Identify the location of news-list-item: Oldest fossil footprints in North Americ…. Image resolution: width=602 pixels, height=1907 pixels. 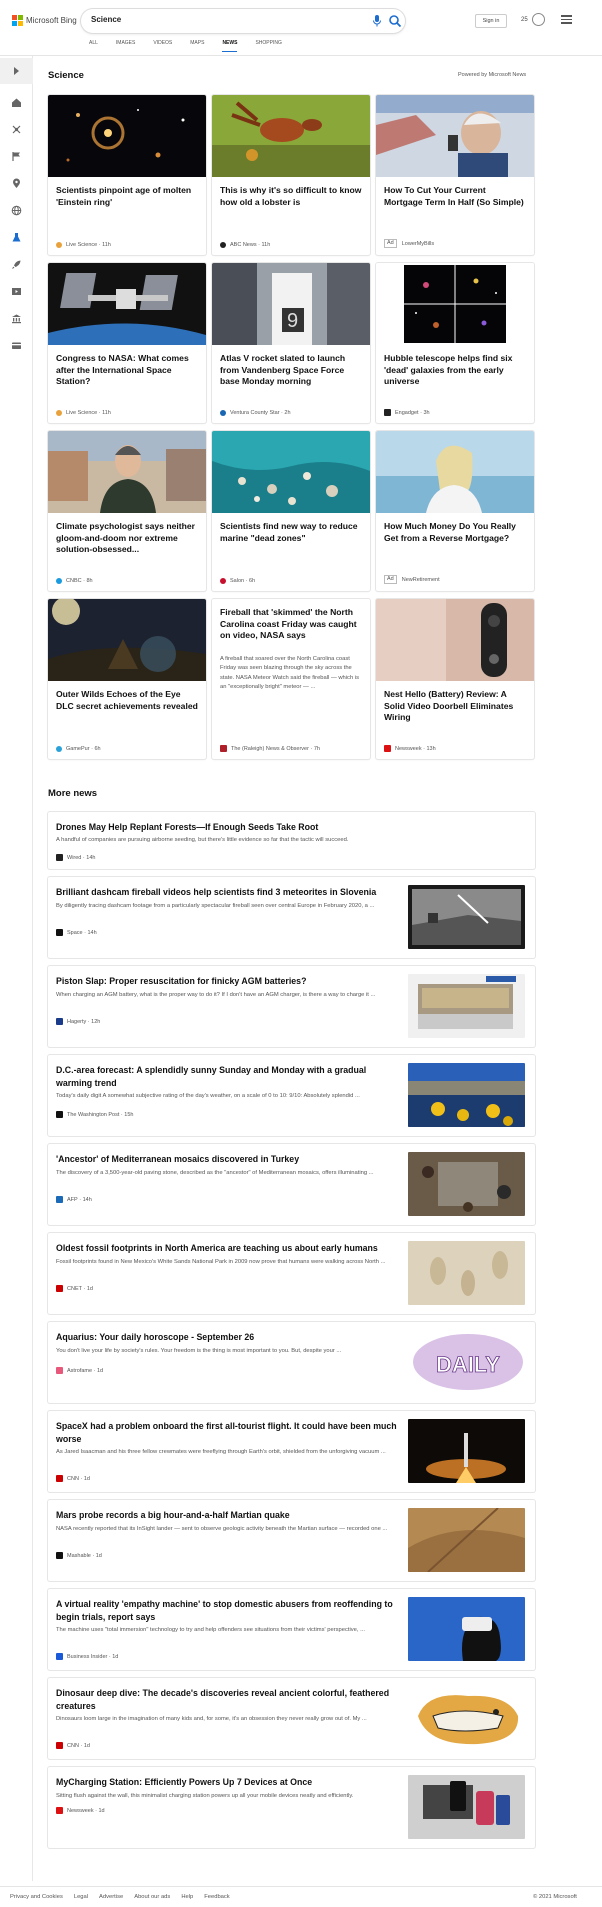
(291, 1273).